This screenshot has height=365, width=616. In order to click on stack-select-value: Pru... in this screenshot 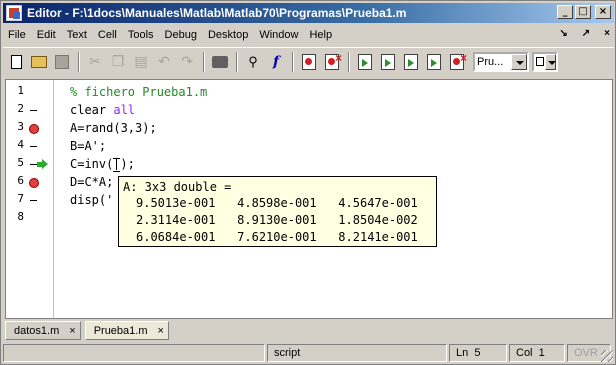, I will do `click(490, 61)`.